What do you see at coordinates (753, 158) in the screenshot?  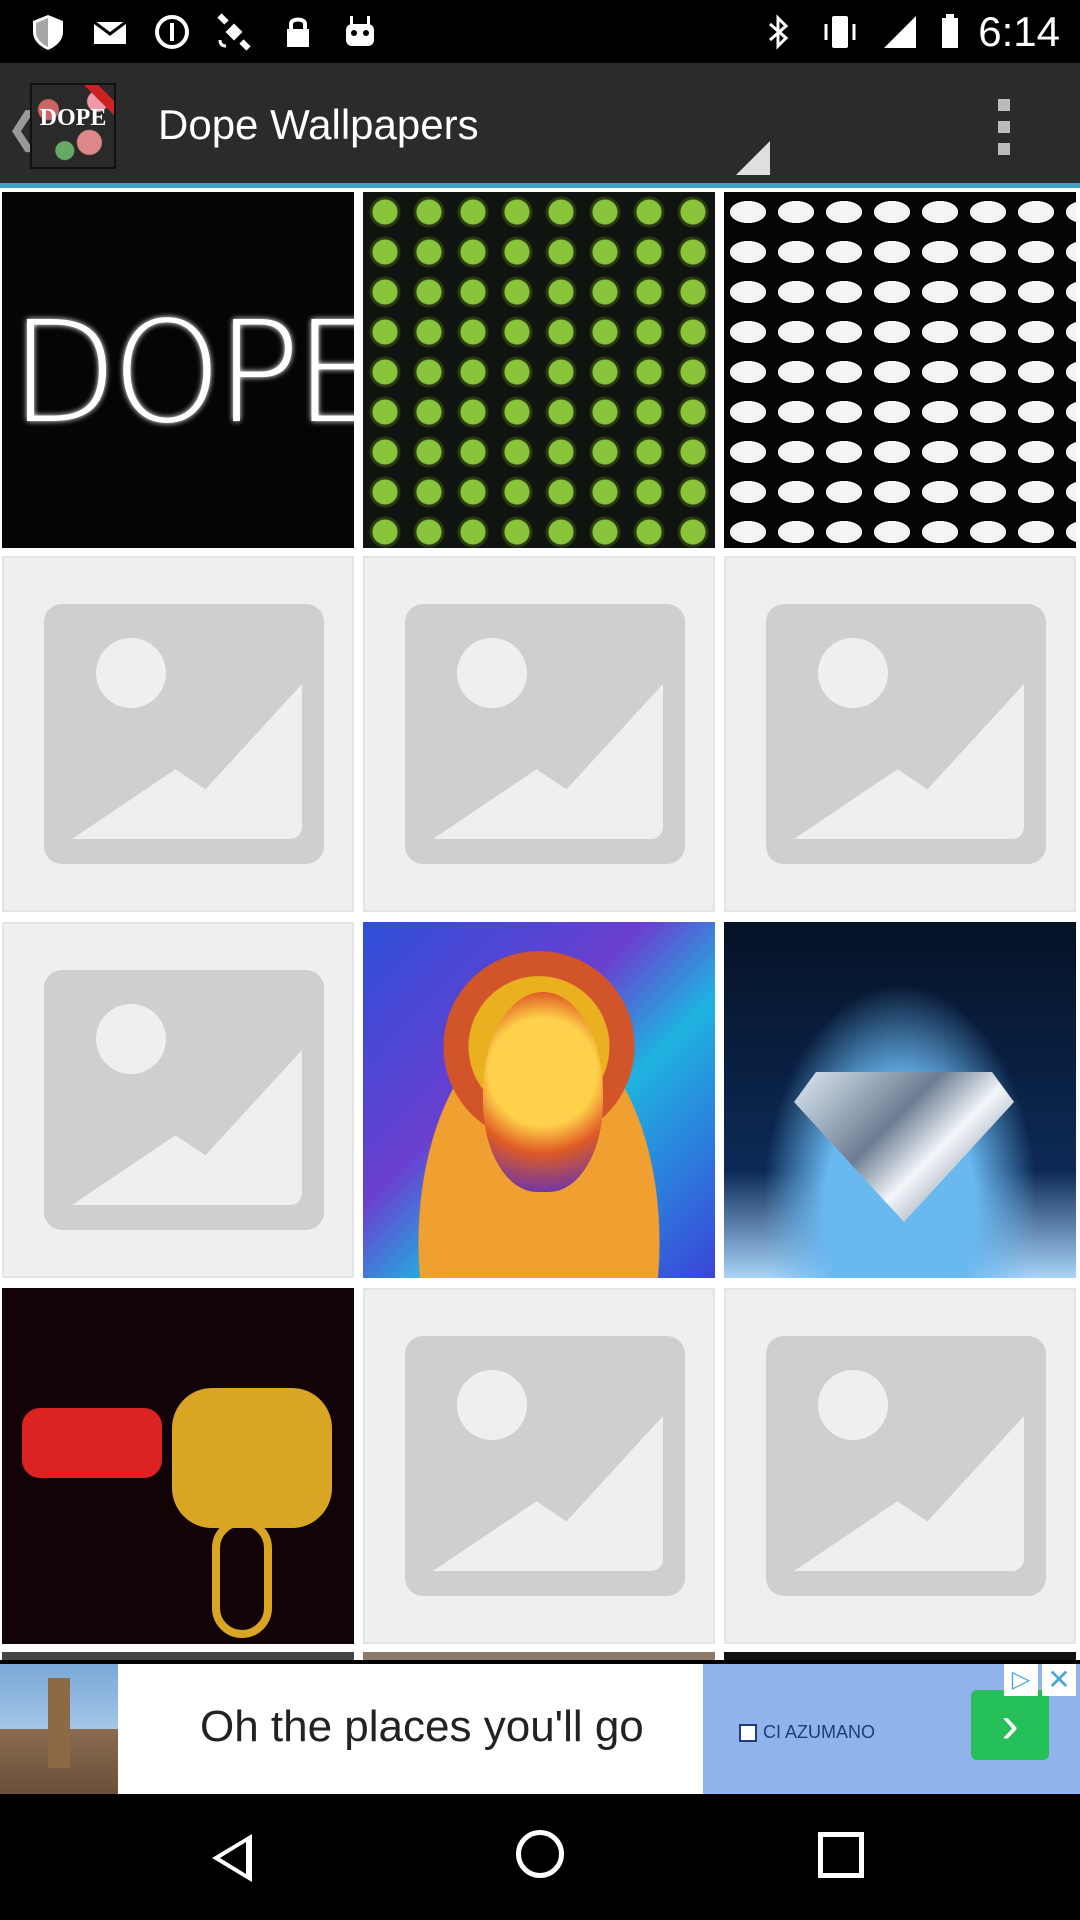 I see `dropdown-triangle-icon` at bounding box center [753, 158].